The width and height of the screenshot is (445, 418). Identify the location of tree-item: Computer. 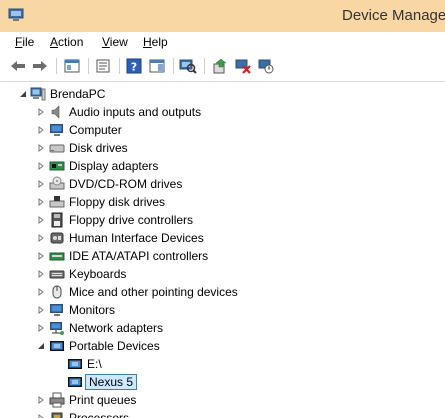
(222, 130).